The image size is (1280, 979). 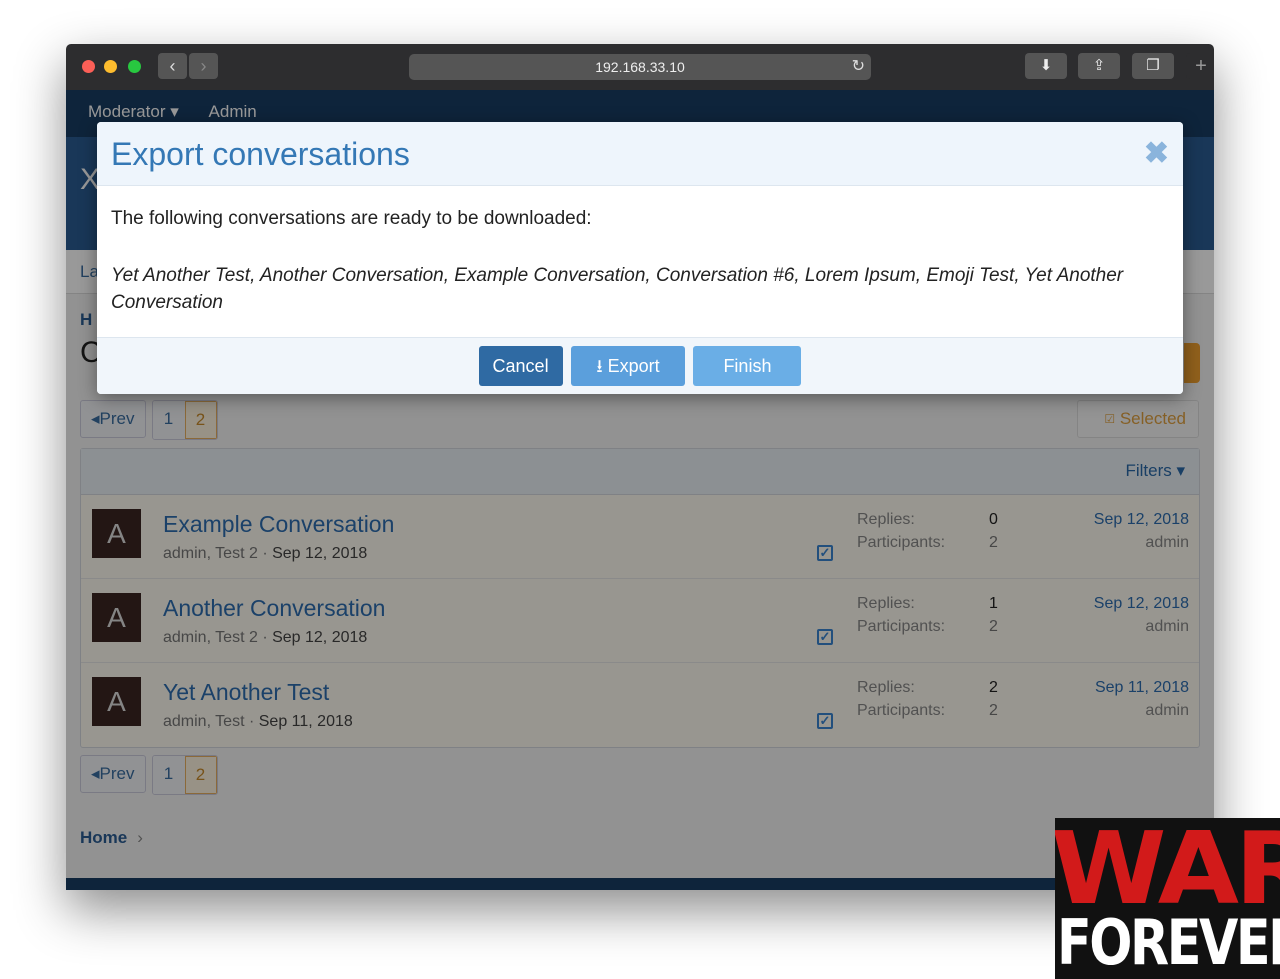 What do you see at coordinates (1156, 153) in the screenshot?
I see `close-icon: ✖` at bounding box center [1156, 153].